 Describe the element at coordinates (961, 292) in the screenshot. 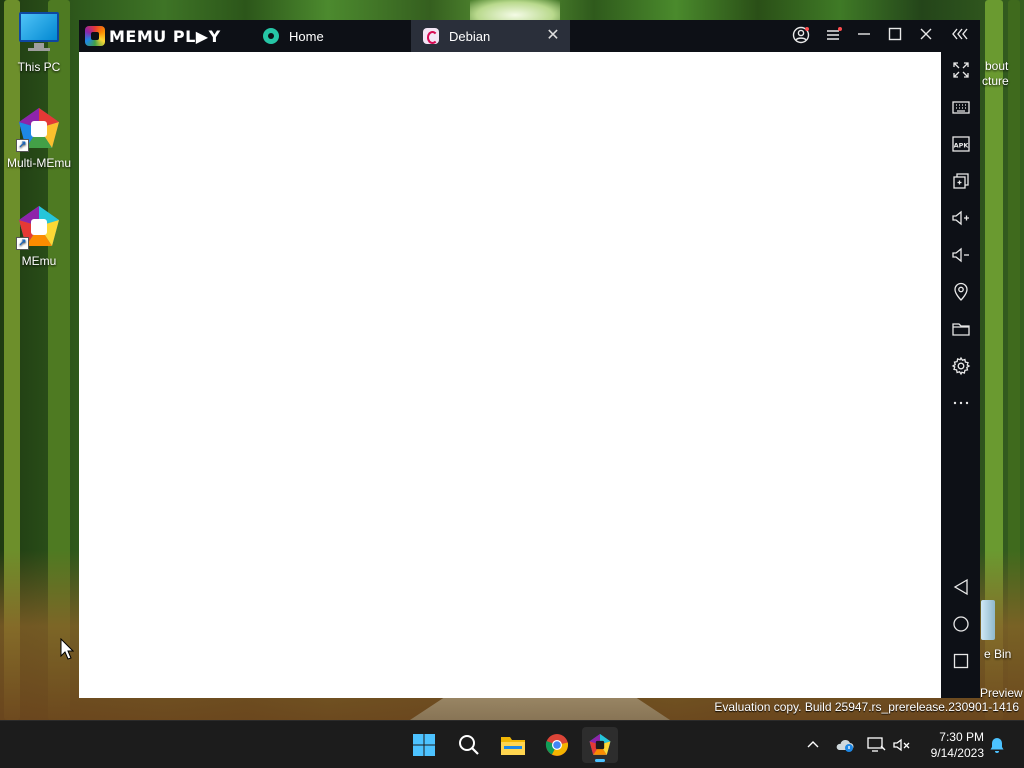

I see `location-icon` at that location.